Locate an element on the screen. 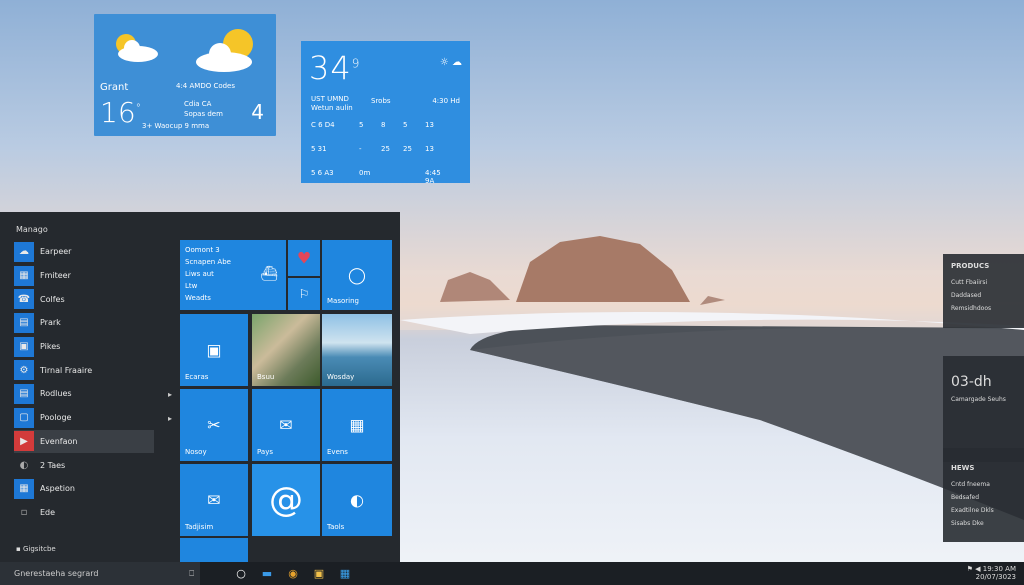  tile-browser: @ is located at coordinates (286, 500).